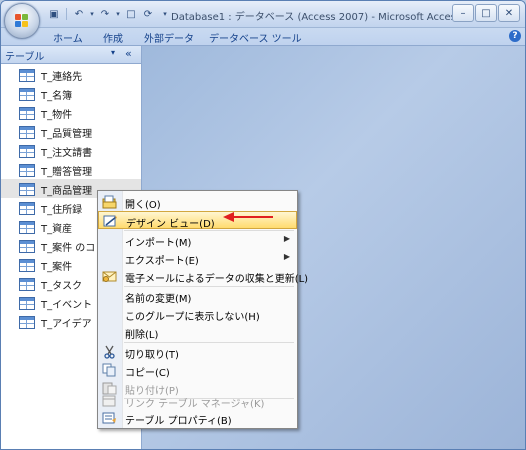  I want to click on menu-item-label: 電子メールによるデータの収集と更新(L), so click(217, 279).